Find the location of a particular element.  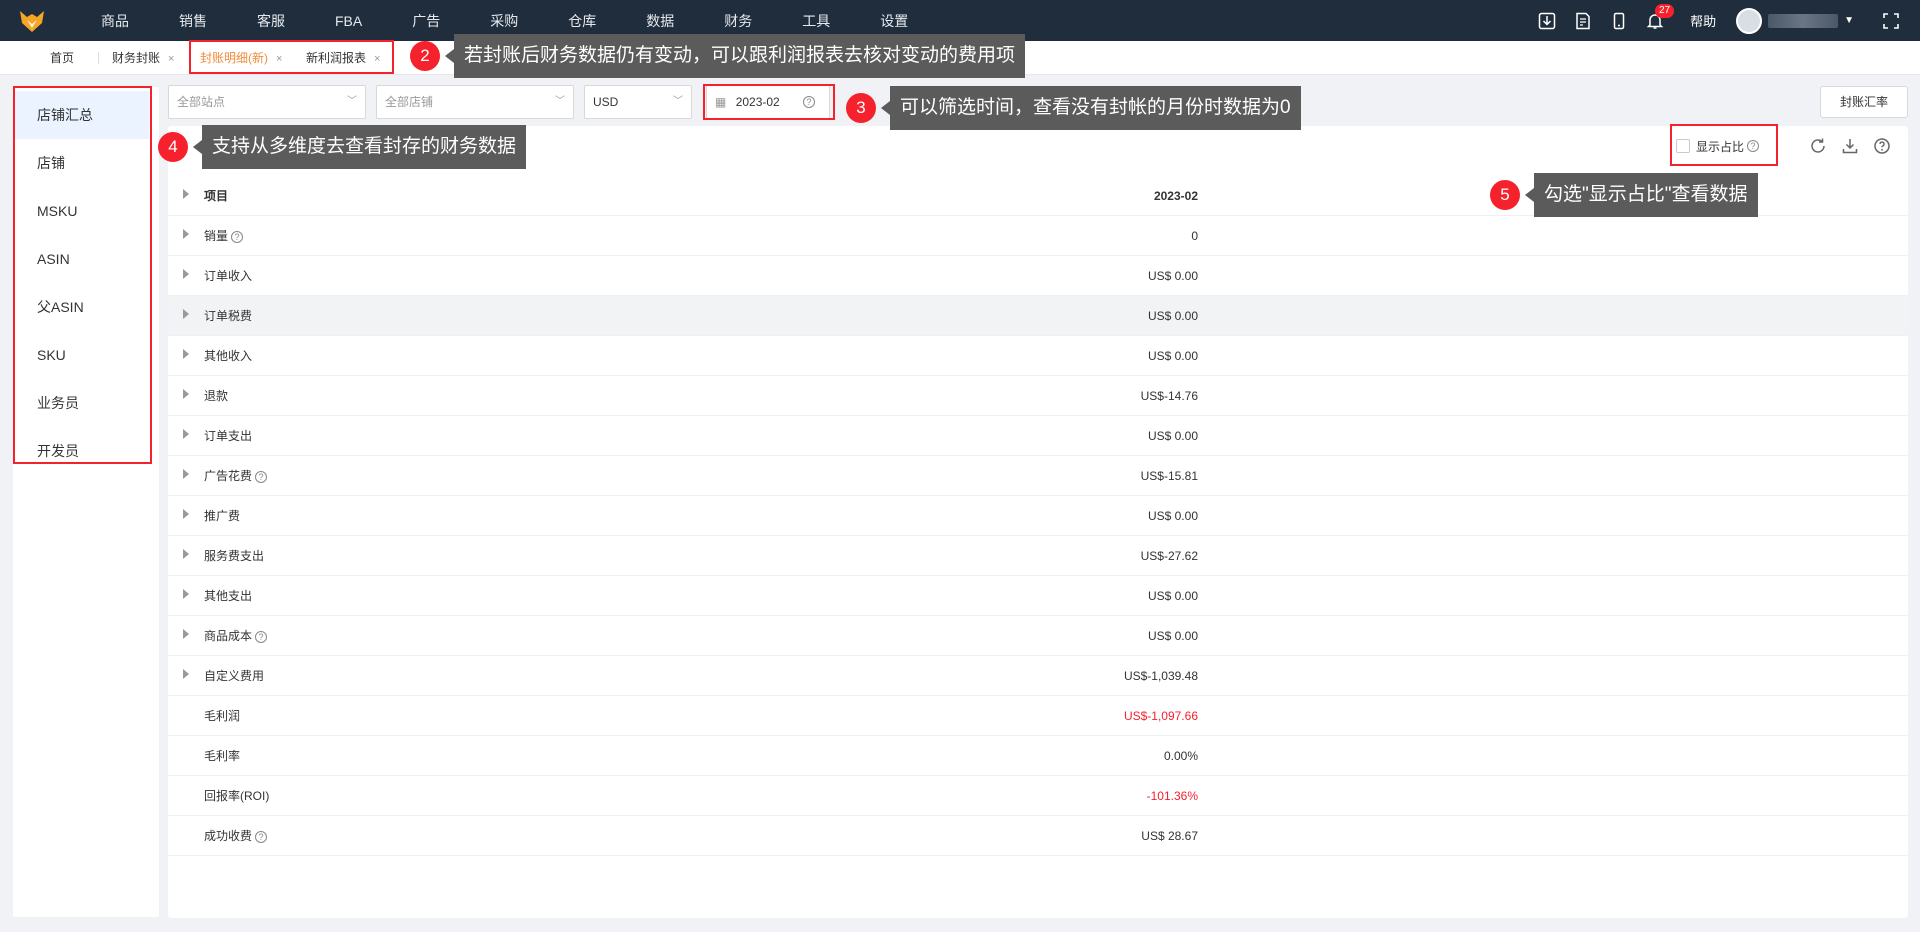

row-value: 0 is located at coordinates (1194, 236).